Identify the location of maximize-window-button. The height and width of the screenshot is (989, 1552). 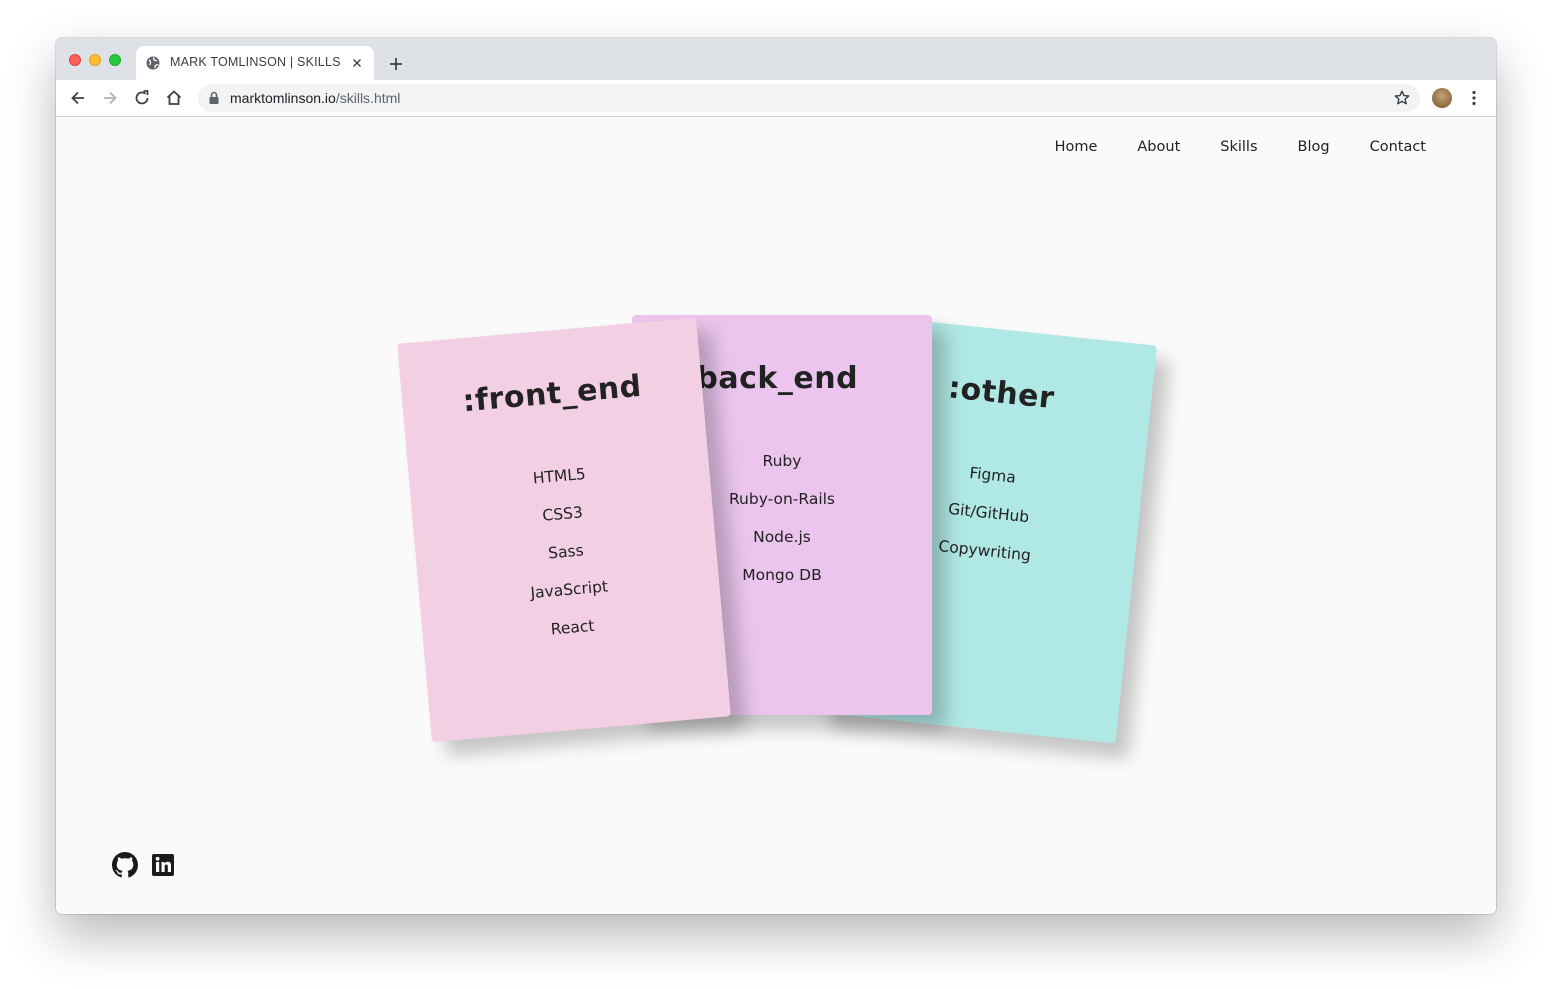
(115, 60).